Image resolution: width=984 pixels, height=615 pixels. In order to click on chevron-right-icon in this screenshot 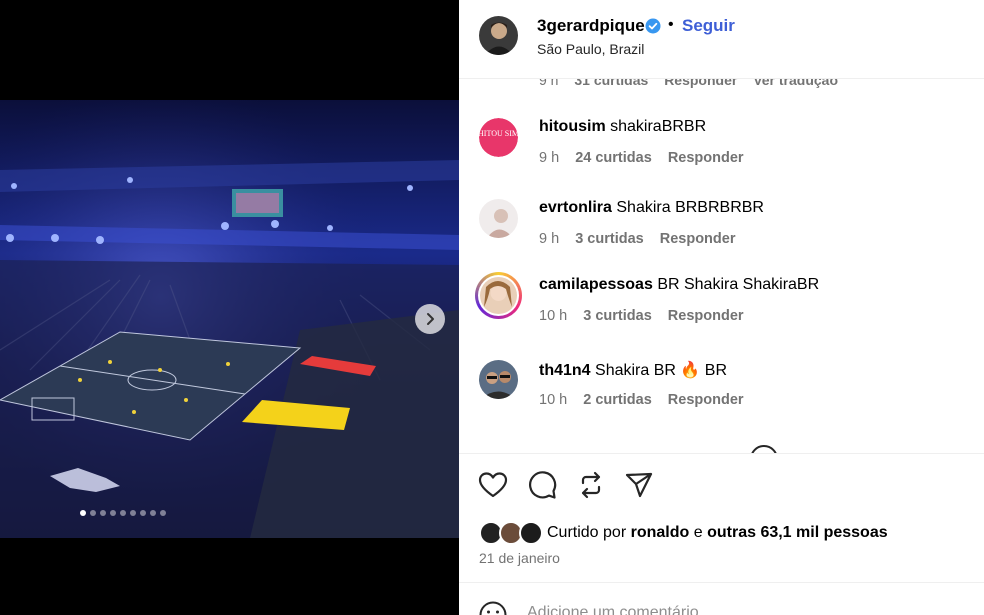, I will do `click(430, 319)`.